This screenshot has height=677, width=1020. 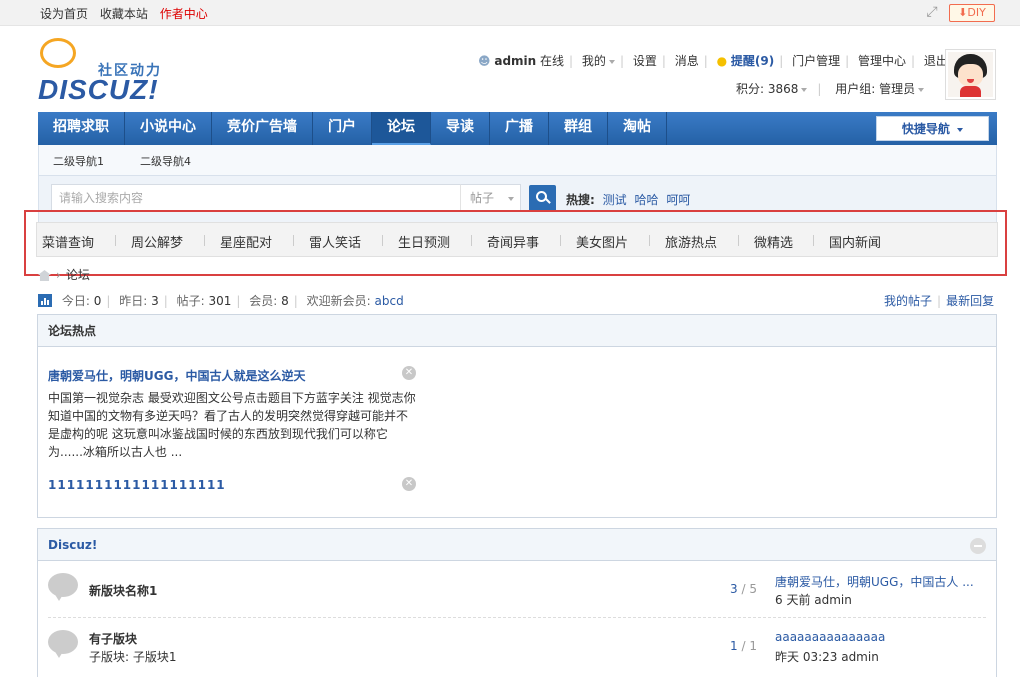 What do you see at coordinates (103, 71) in the screenshot?
I see `site-logo: 社区动力 DISCUZ!` at bounding box center [103, 71].